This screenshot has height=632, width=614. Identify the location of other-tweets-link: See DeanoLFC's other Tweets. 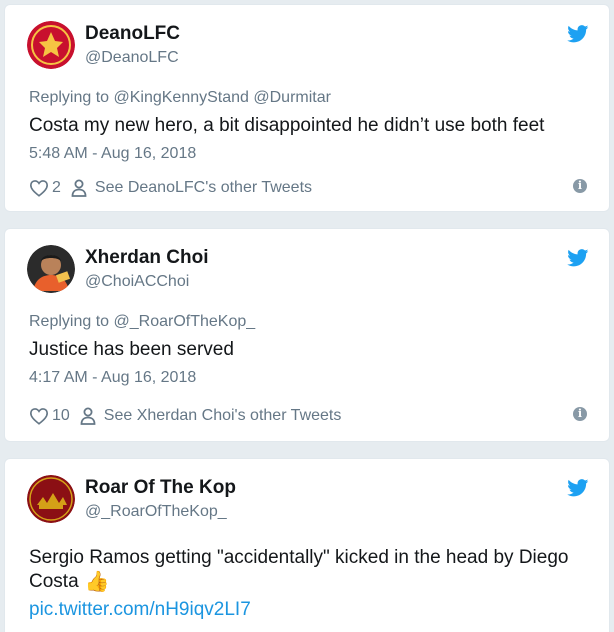
(203, 188).